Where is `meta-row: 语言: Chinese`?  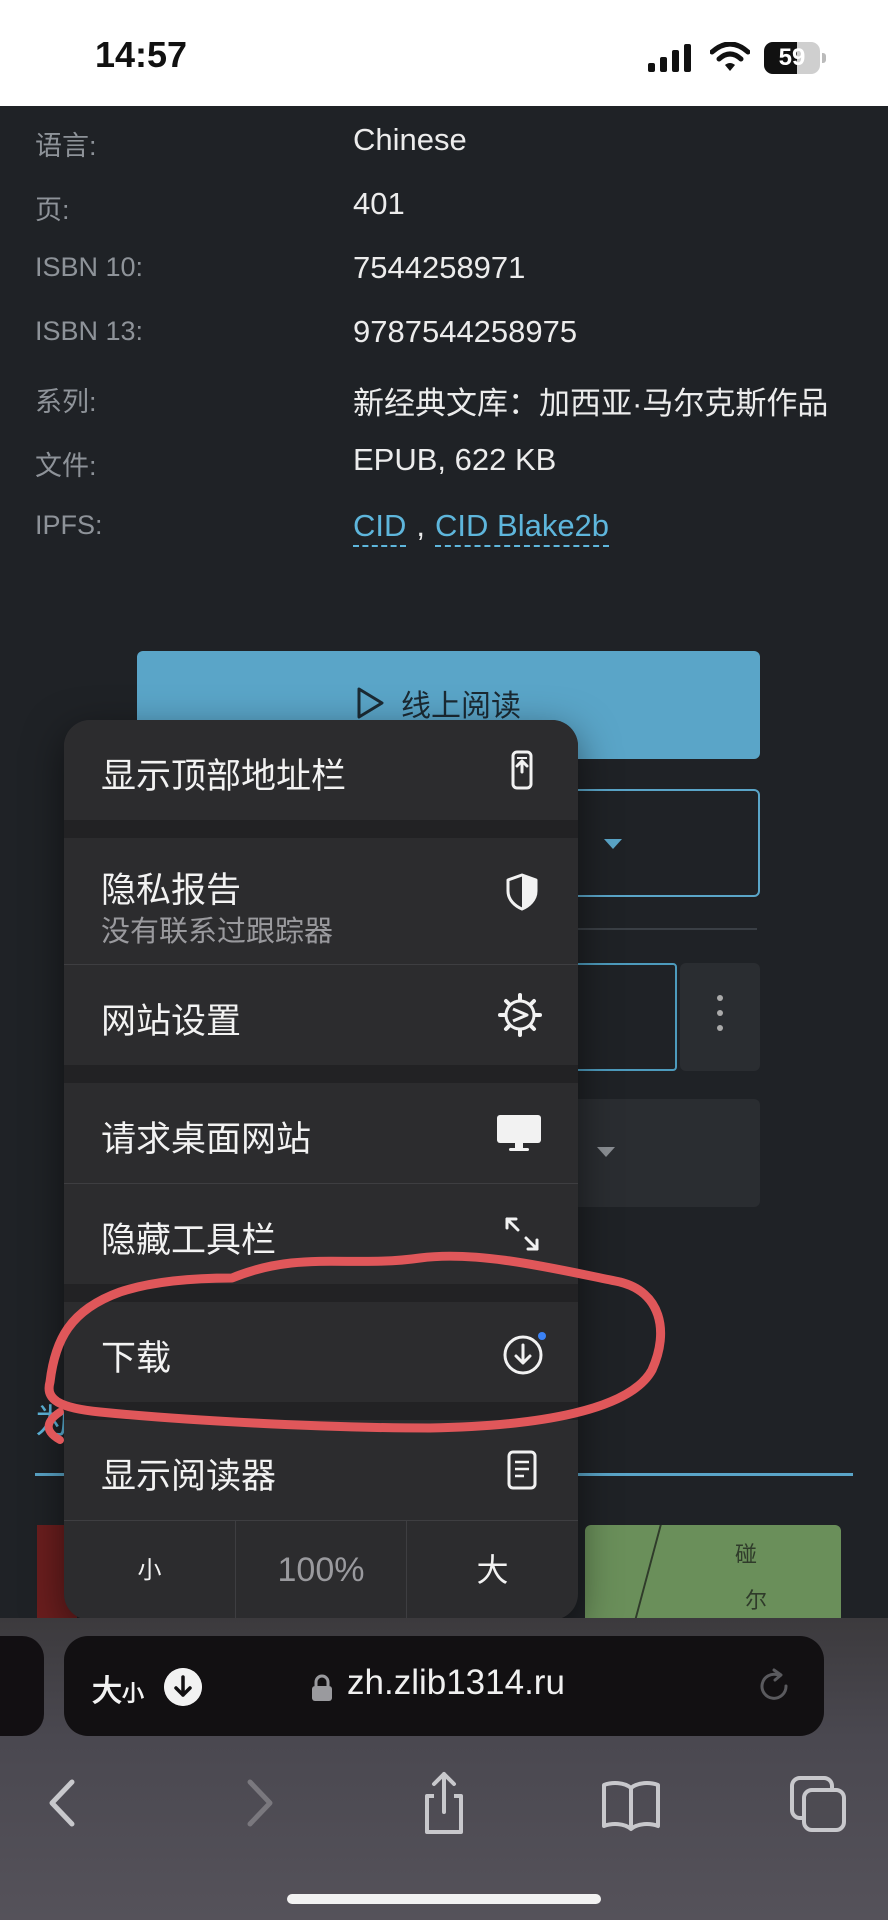
meta-row: 语言: Chinese is located at coordinates (444, 143).